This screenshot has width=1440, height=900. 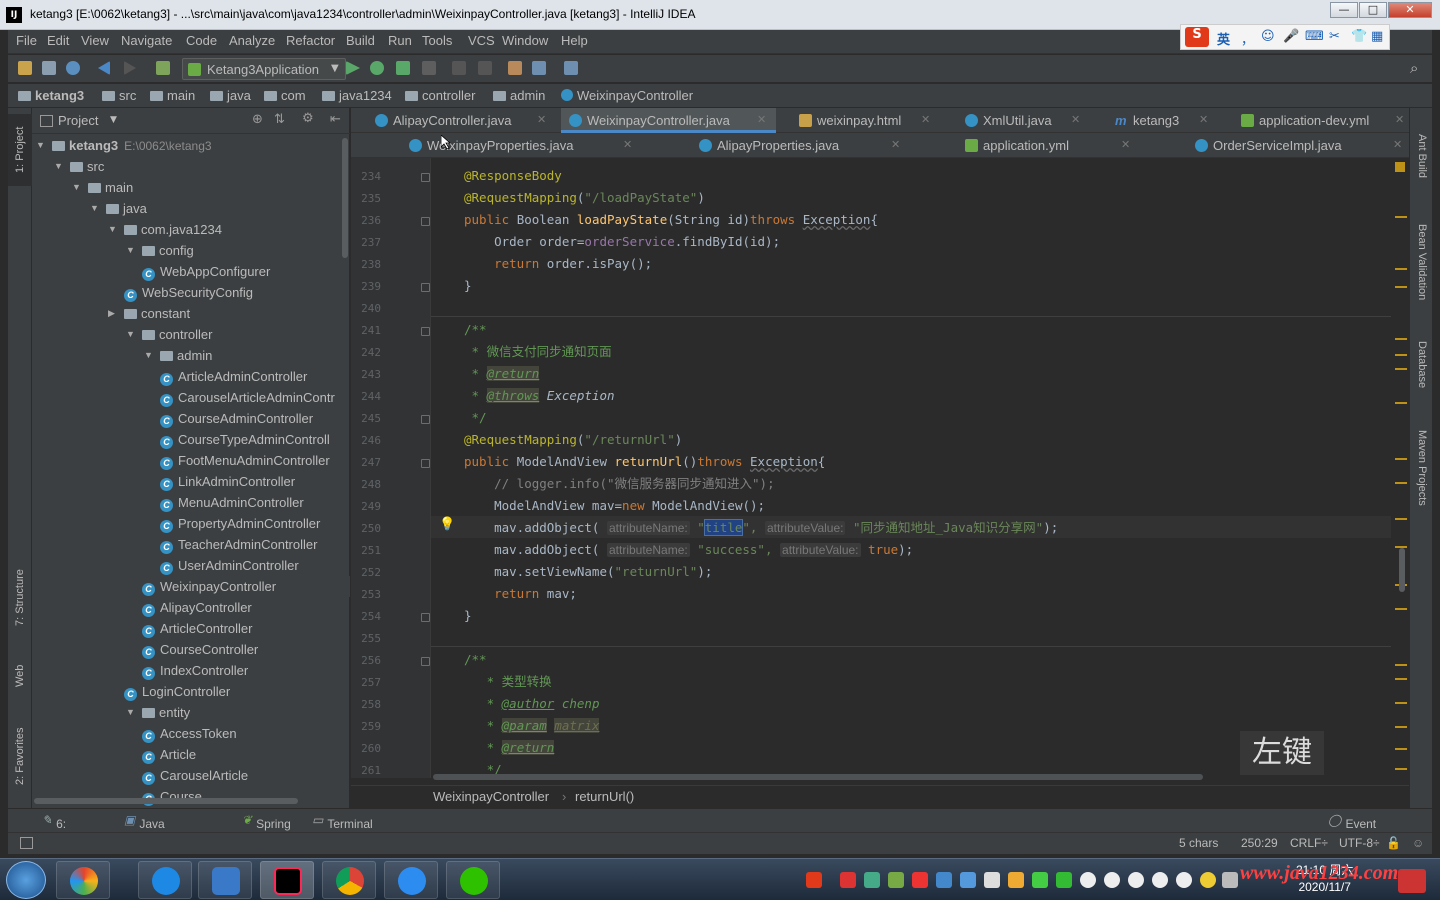 What do you see at coordinates (1321, 120) in the screenshot?
I see `tab-application-dev-yml: application-dev.yml ✕` at bounding box center [1321, 120].